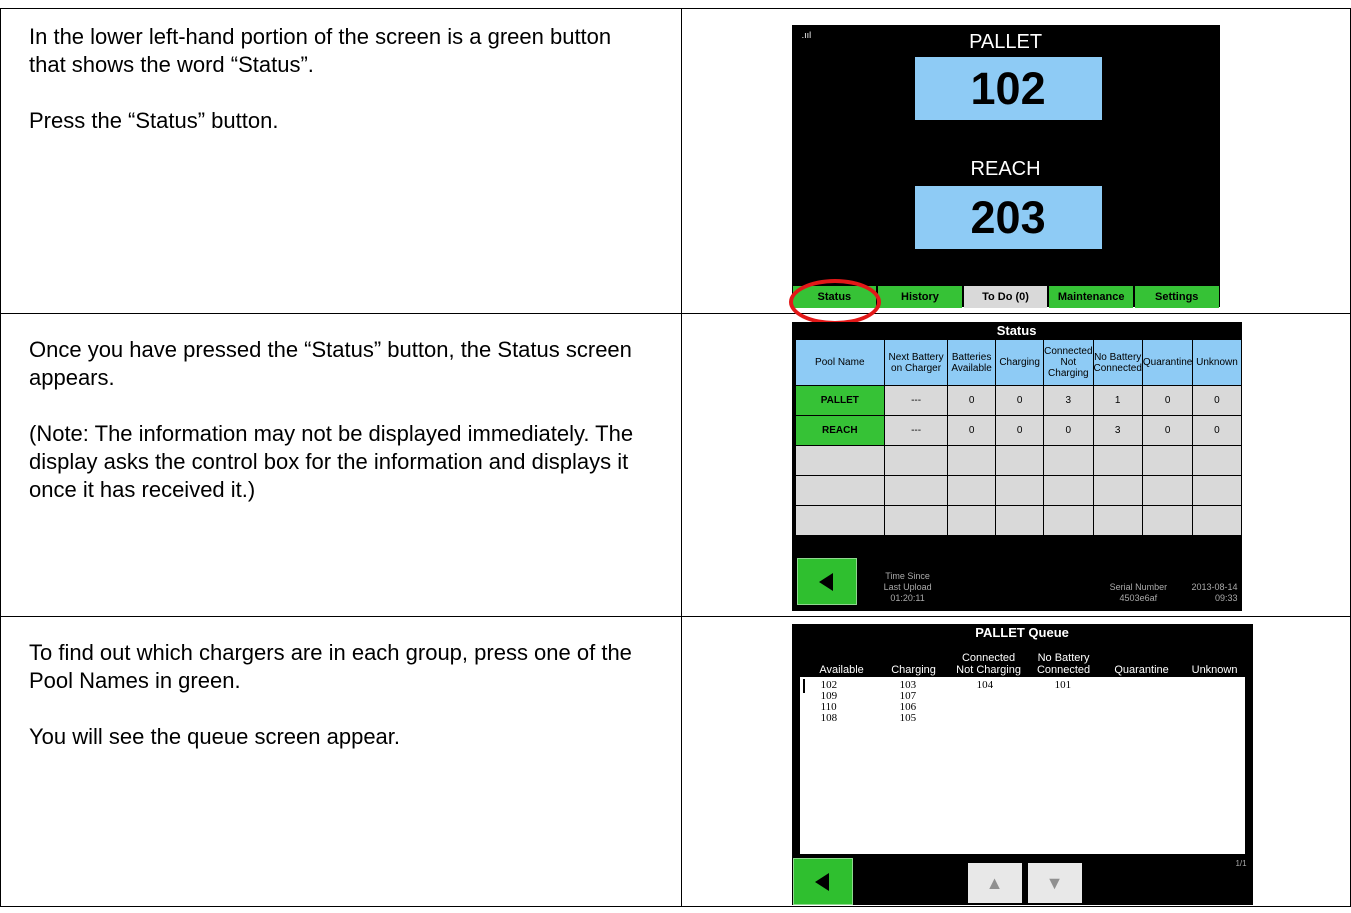 The image size is (1351, 913). I want to click on column-header: Quarantine, so click(1167, 362).